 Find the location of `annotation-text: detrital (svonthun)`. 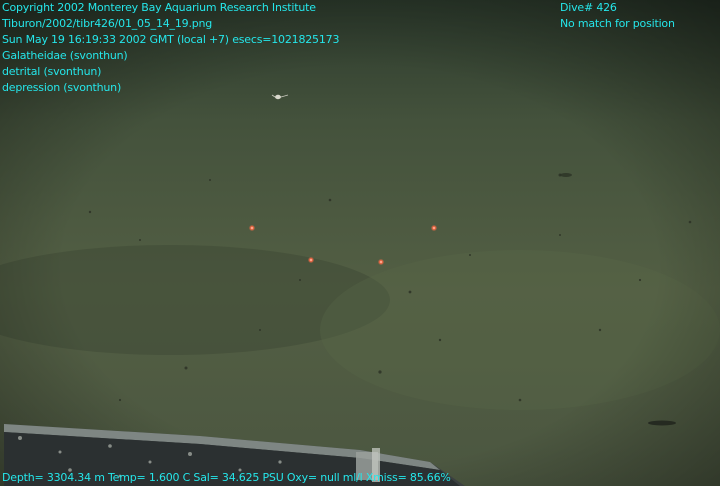

annotation-text: detrital (svonthun) is located at coordinates (52, 71).